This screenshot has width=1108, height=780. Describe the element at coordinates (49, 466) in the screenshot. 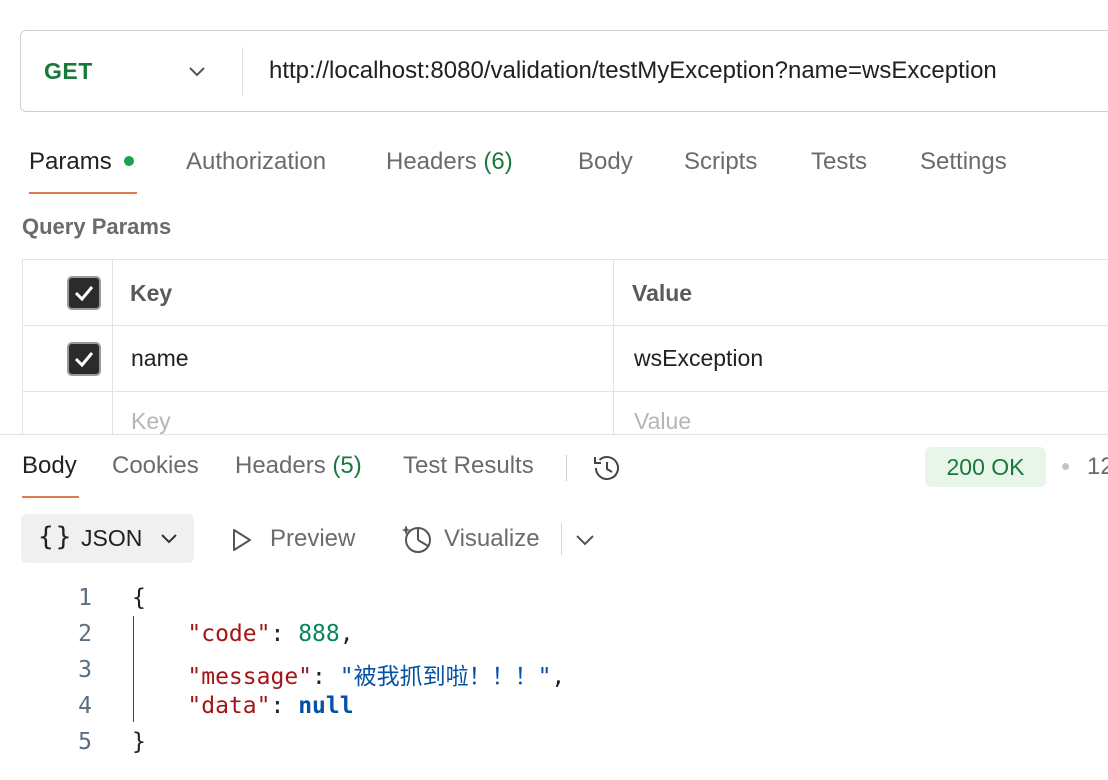

I see `response-tab-body: Body` at that location.